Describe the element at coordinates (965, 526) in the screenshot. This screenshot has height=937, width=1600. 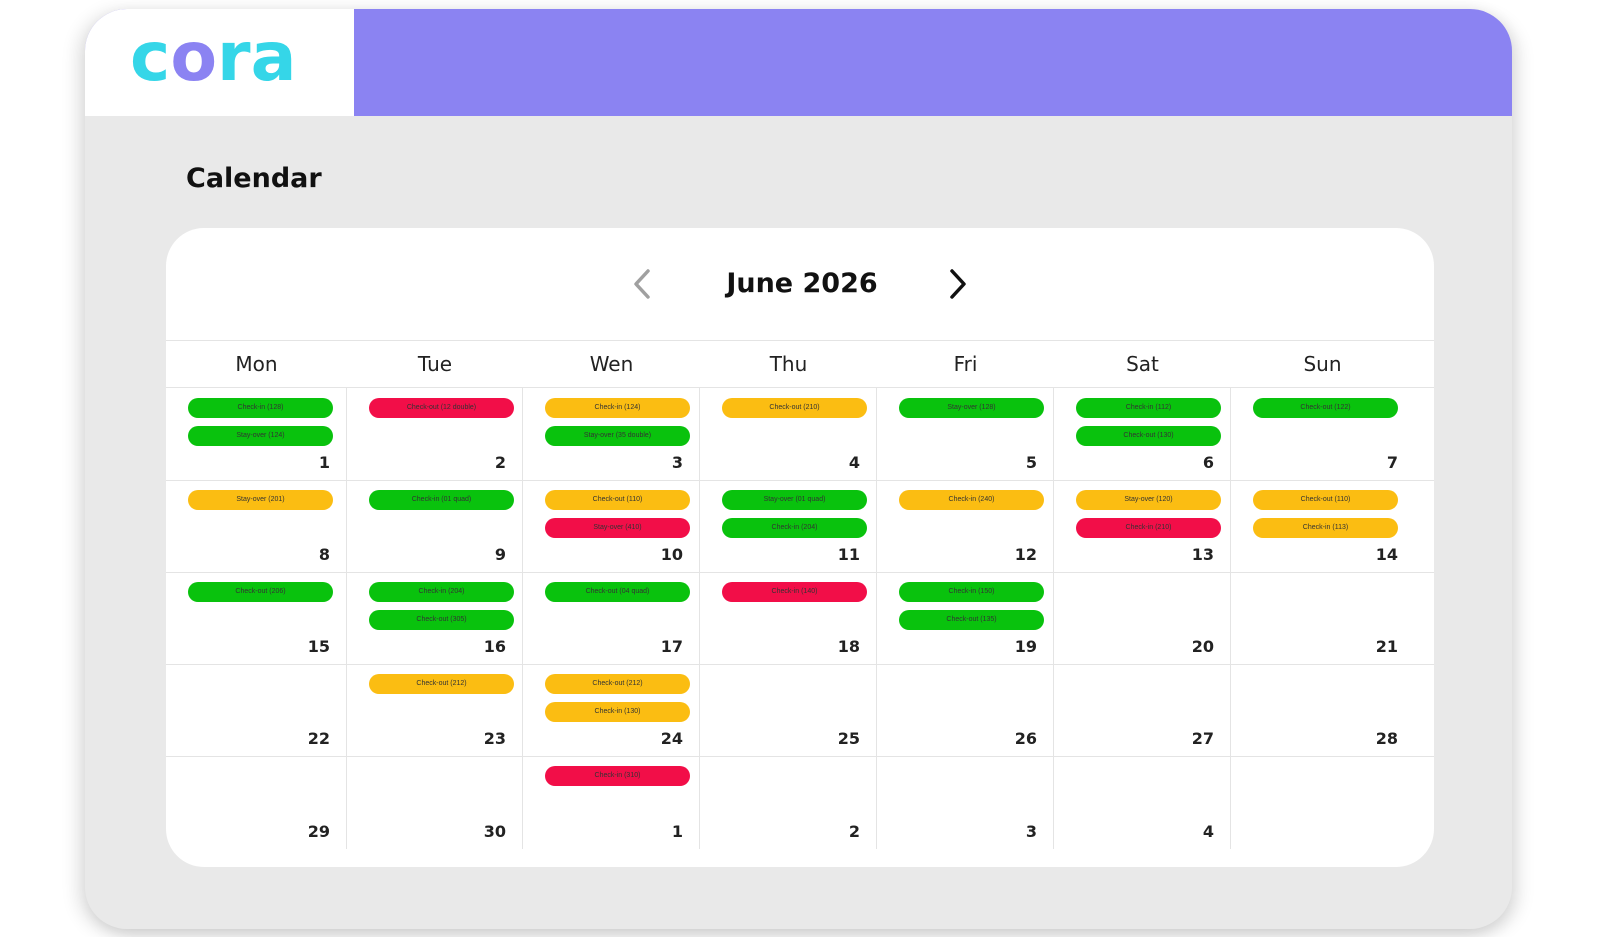
I see `day-cell: Check-in (240) 12` at that location.